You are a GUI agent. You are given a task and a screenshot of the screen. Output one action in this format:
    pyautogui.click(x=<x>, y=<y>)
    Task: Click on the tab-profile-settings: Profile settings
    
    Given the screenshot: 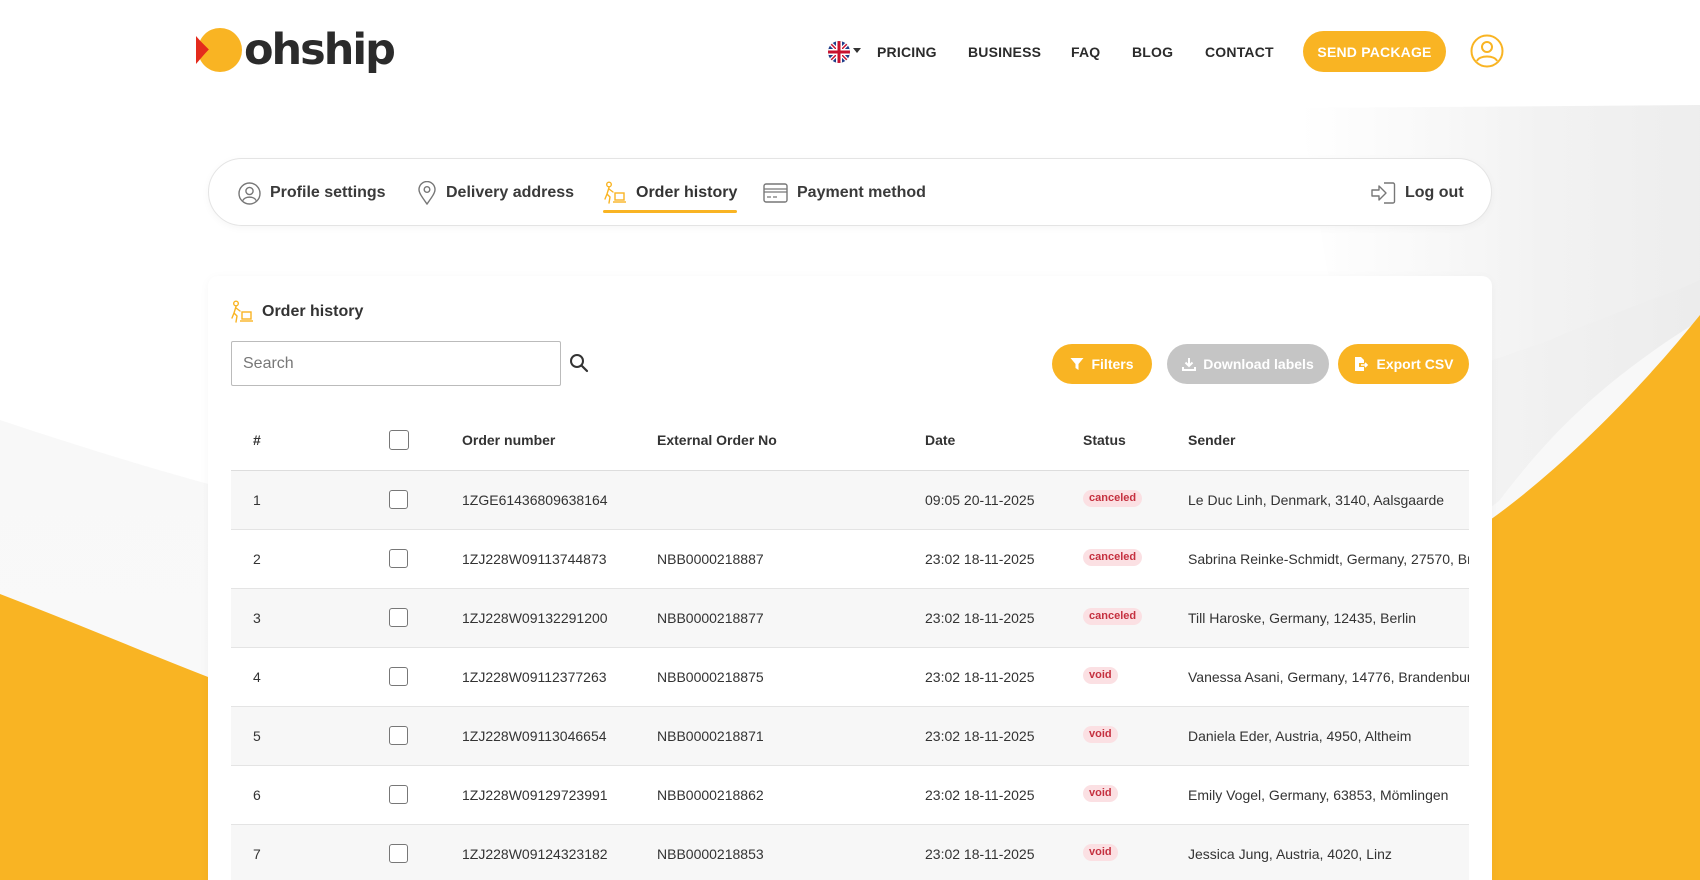 What is the action you would take?
    pyautogui.click(x=312, y=193)
    